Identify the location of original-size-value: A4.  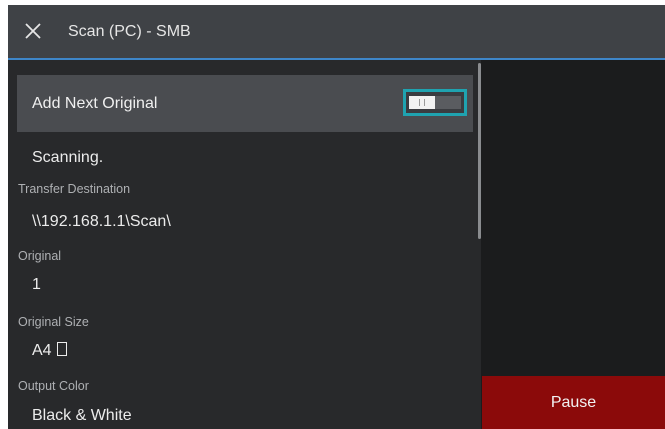
(42, 350).